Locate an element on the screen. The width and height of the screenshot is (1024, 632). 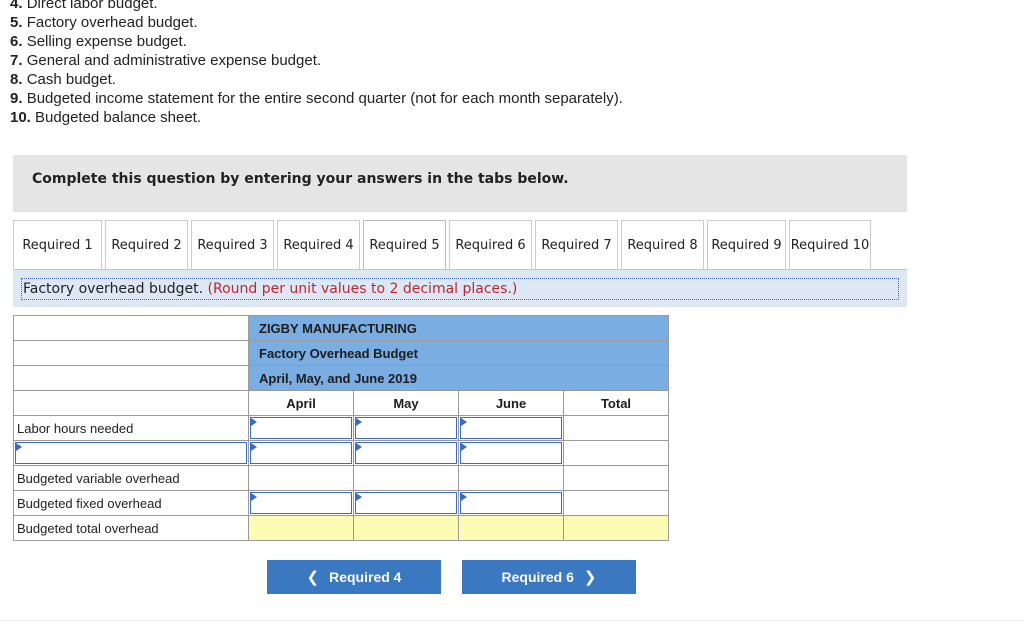
requirement-item: 4. Direct labor budget. is located at coordinates (84, 6).